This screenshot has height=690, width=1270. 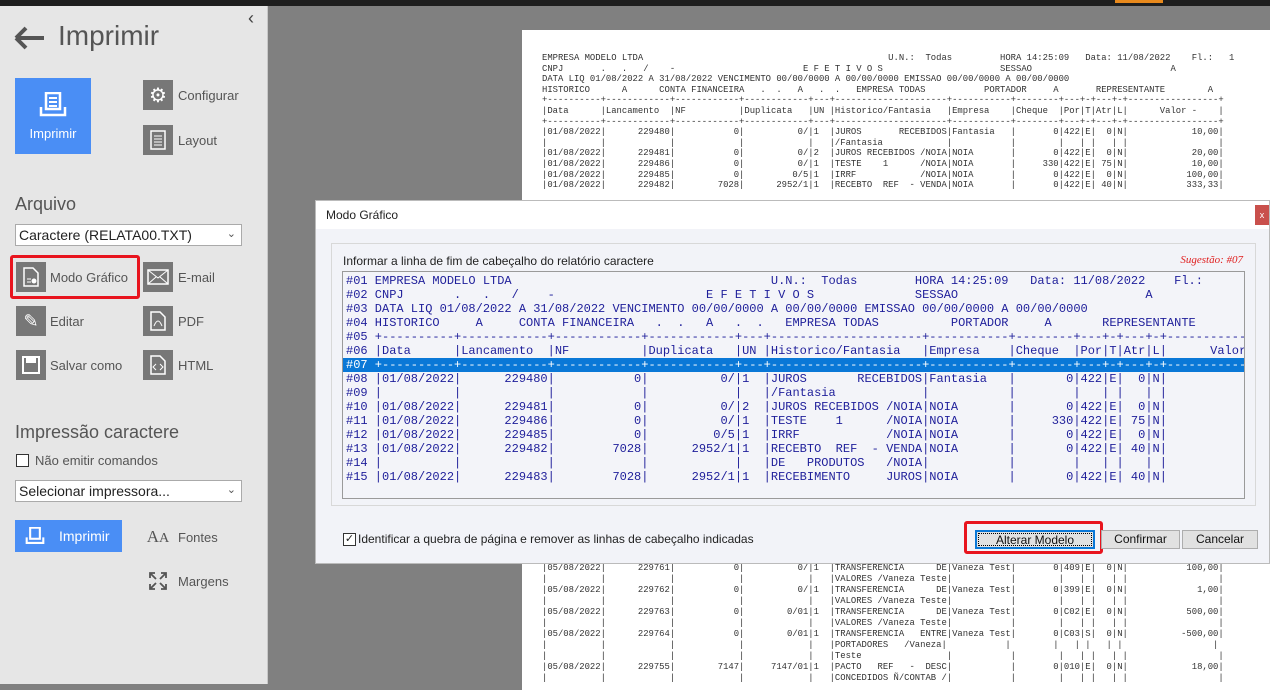 What do you see at coordinates (859, 68) in the screenshot?
I see `report-line: CNPJ . . / - E F E T I V O S SESSAO A` at bounding box center [859, 68].